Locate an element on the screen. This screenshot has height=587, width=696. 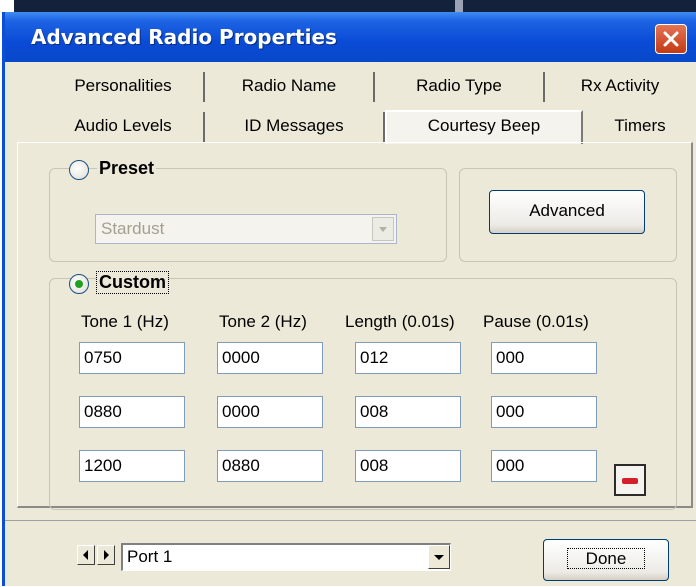
background-marker is located at coordinates (459, 6).